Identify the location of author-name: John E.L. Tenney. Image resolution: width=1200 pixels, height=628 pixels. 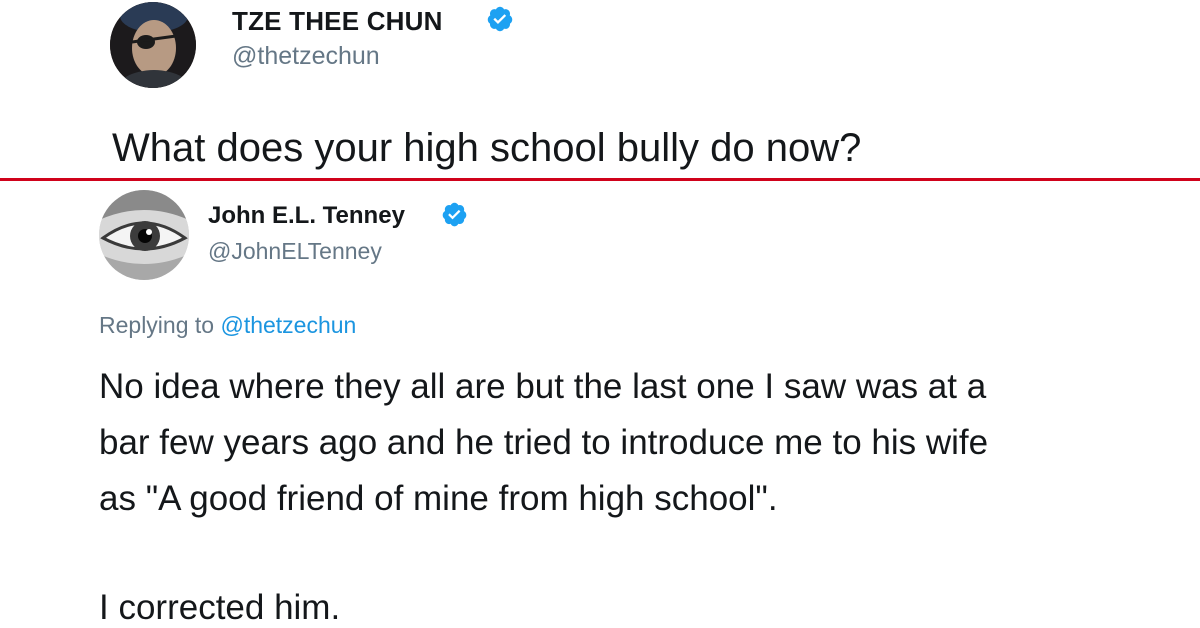
(306, 216).